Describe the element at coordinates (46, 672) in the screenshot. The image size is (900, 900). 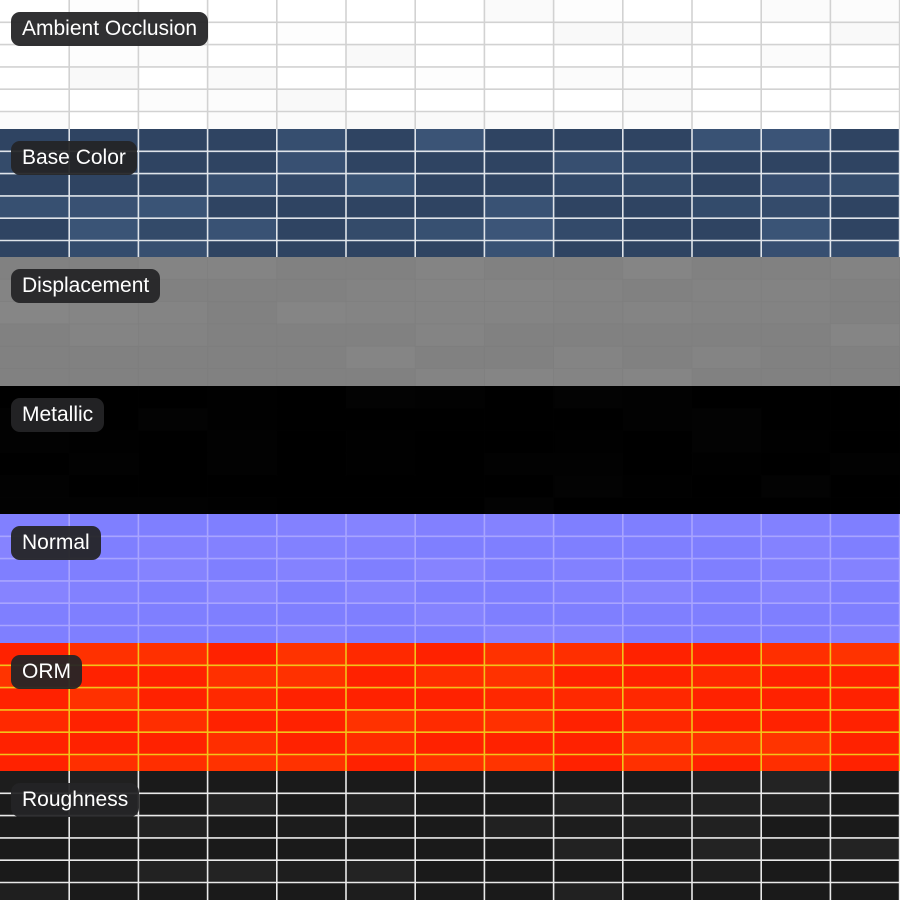
I see `orm-label: ORM` at that location.